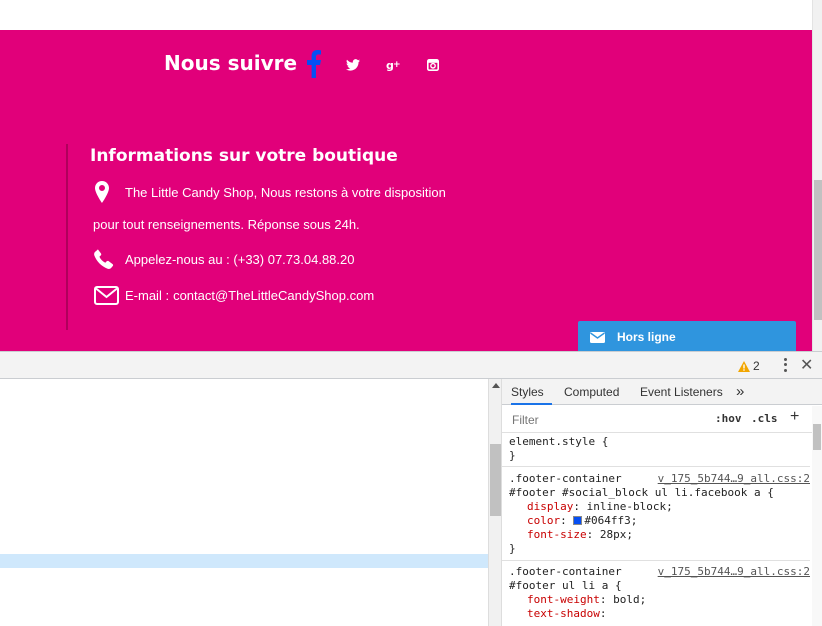  Describe the element at coordinates (656, 521) in the screenshot. I see `css-property: color: #064ff3;` at that location.